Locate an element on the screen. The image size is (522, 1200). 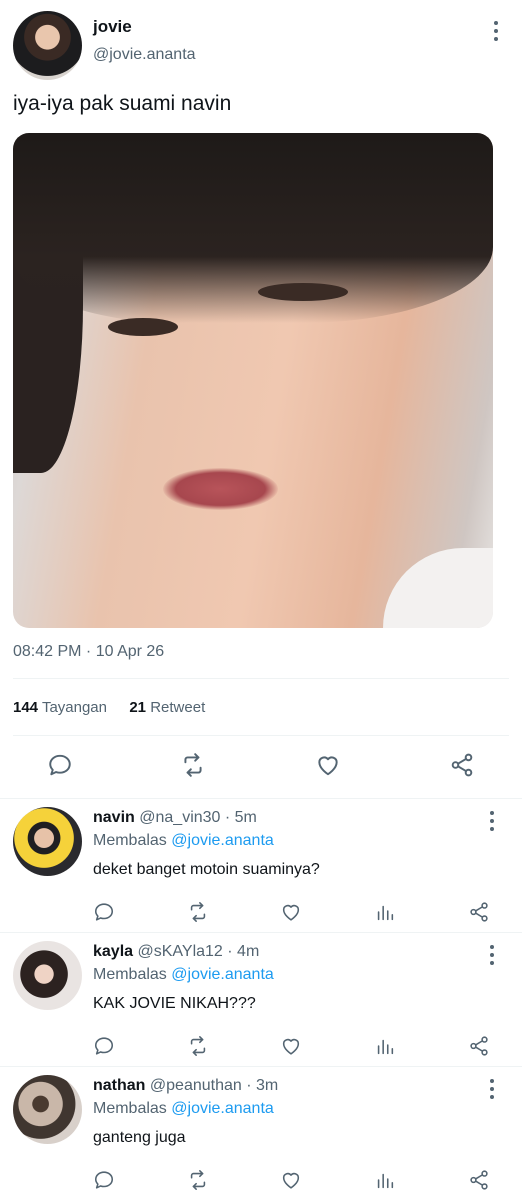
tweet-header: jovie @jovie.ananta is located at coordinates (261, 46).